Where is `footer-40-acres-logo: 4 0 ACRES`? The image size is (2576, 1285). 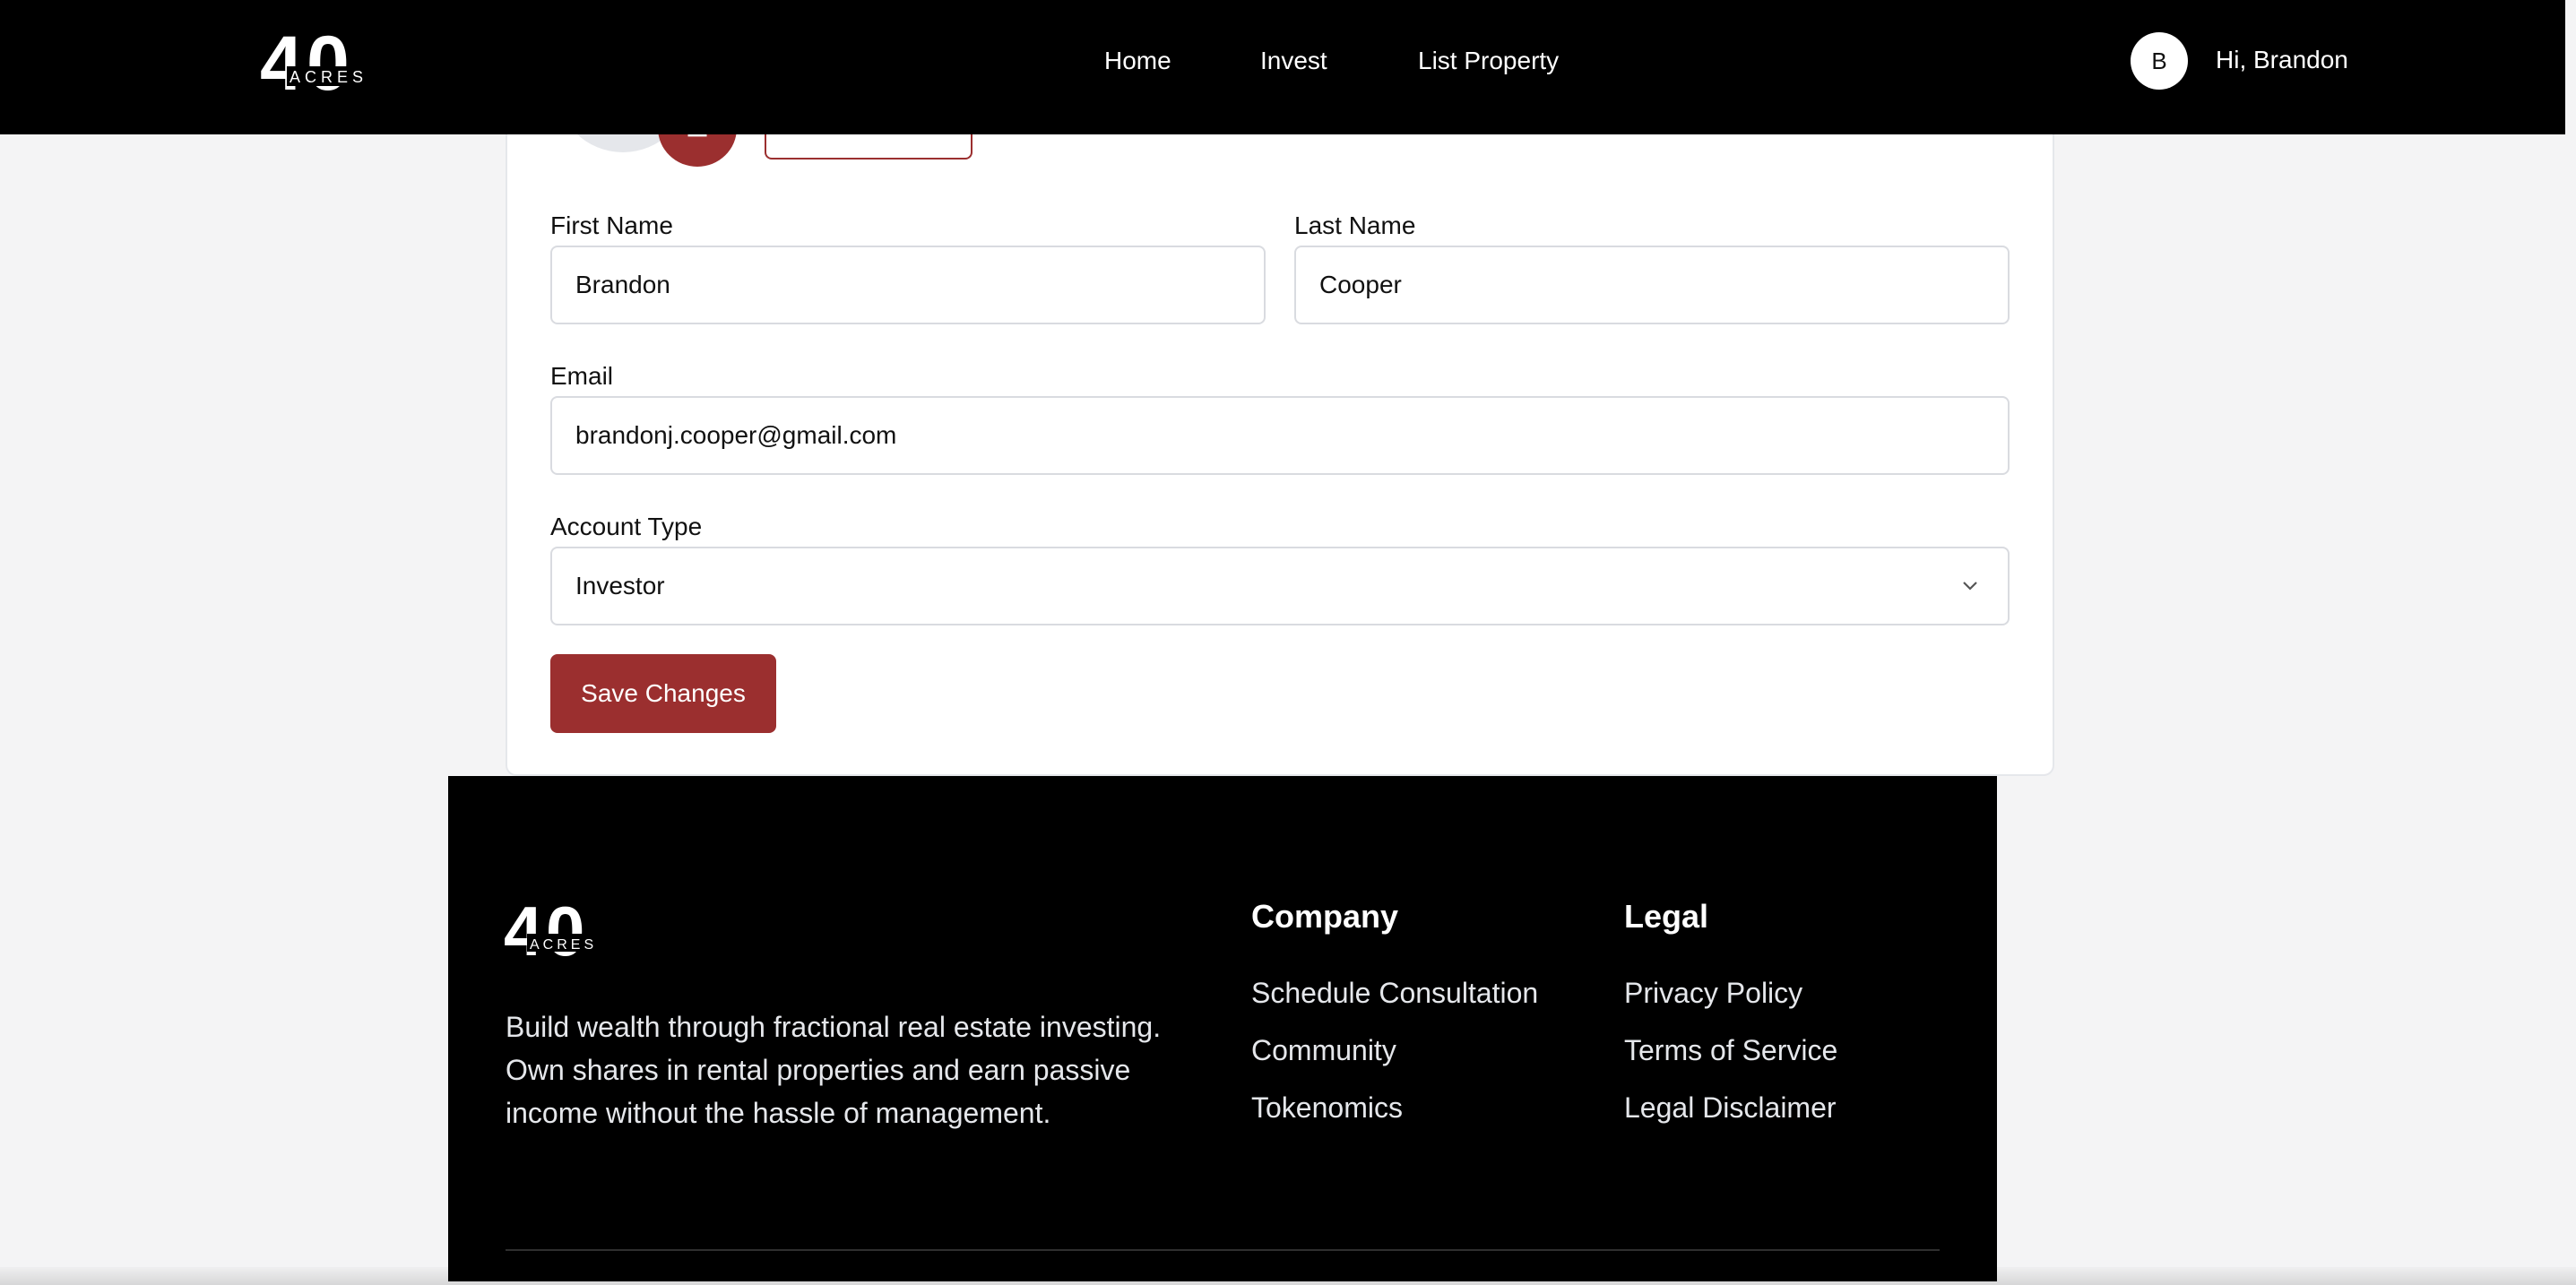
footer-40-acres-logo: 4 0 ACRES is located at coordinates (562, 933).